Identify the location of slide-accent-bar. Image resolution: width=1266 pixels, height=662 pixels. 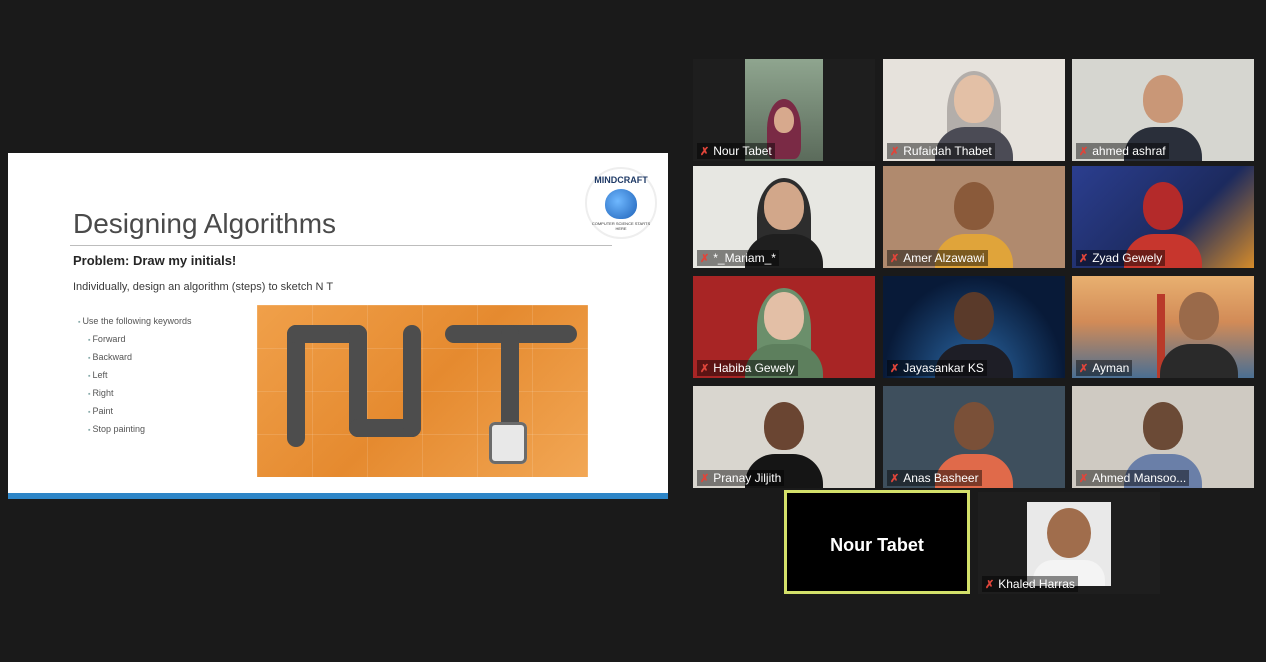
(338, 496).